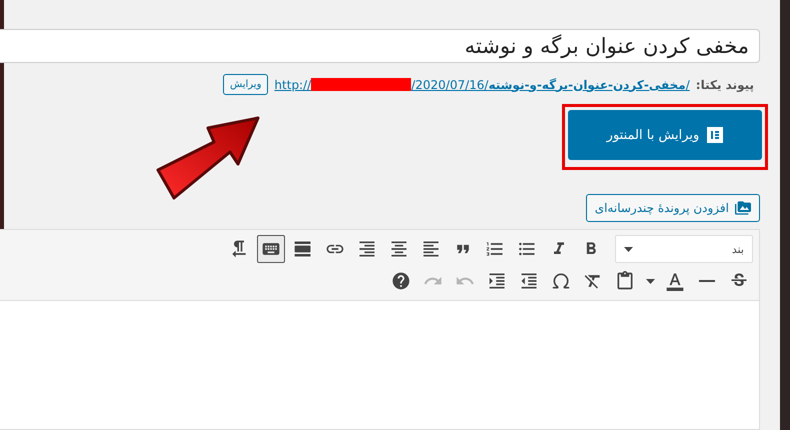 The height and width of the screenshot is (430, 790). Describe the element at coordinates (303, 249) in the screenshot. I see `read-more-icon` at that location.